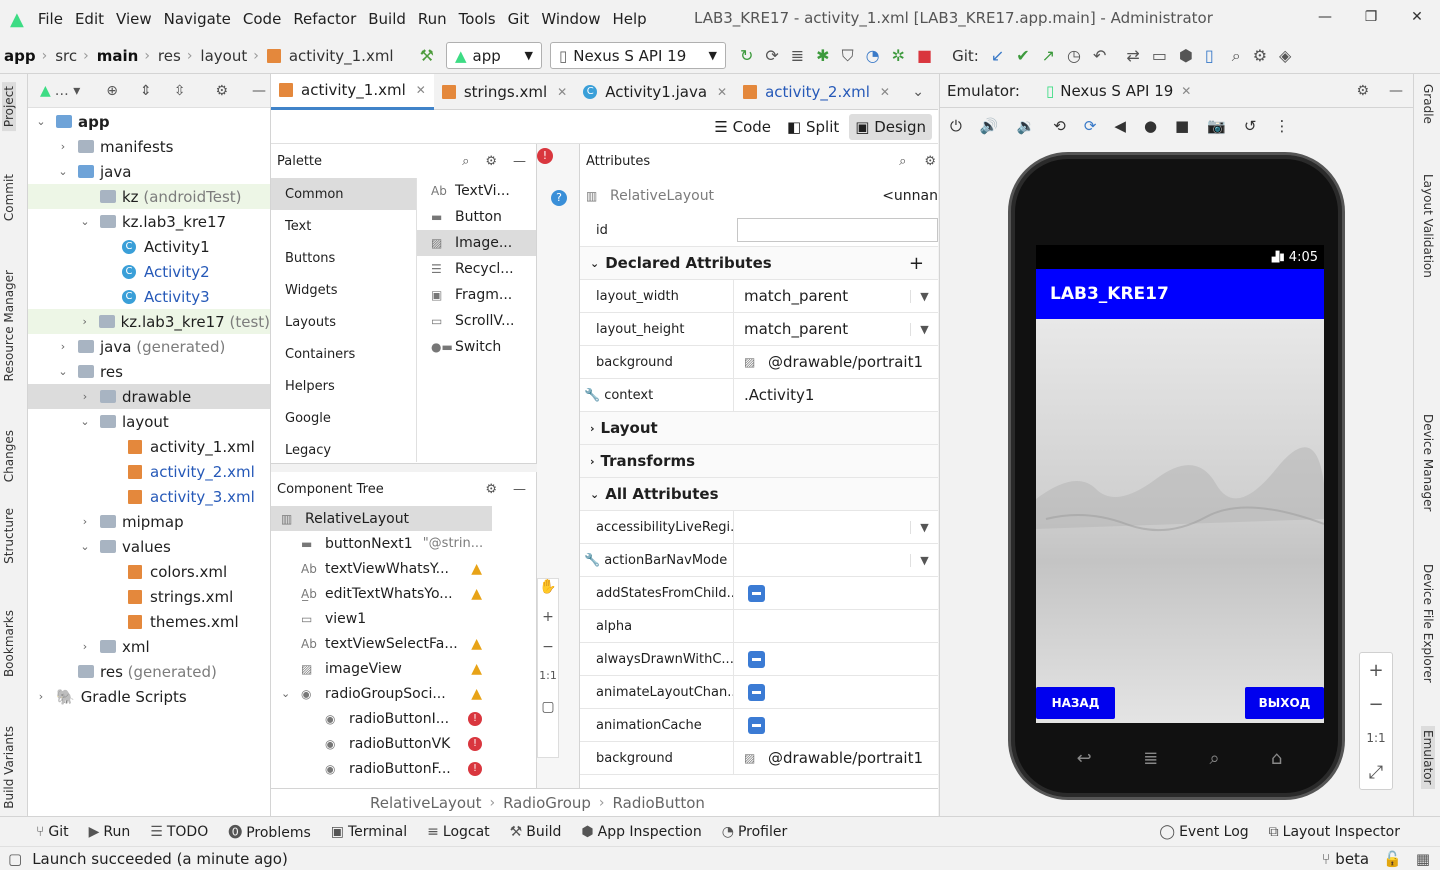 This screenshot has height=870, width=1440. What do you see at coordinates (149, 121) in the screenshot?
I see `tree-item: ⌄ app` at bounding box center [149, 121].